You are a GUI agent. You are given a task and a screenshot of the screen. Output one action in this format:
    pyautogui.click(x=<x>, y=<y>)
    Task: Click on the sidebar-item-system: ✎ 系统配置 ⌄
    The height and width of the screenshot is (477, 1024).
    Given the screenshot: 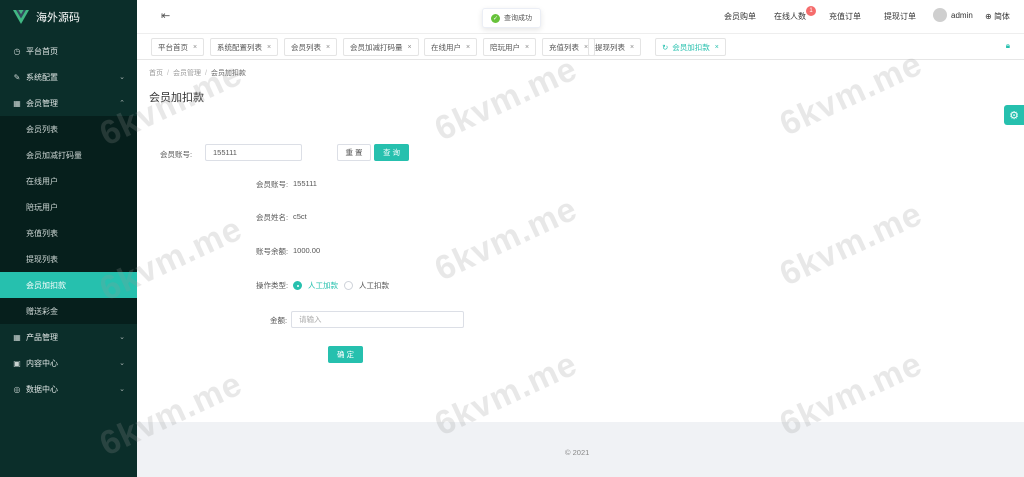 What is the action you would take?
    pyautogui.click(x=68, y=77)
    